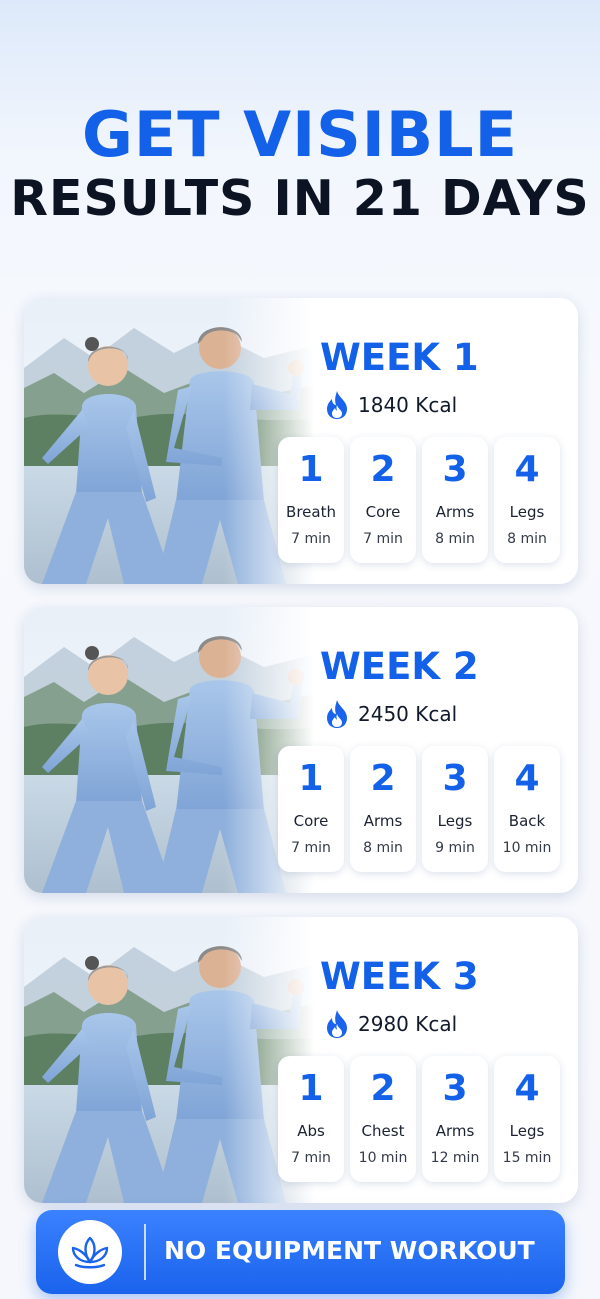  Describe the element at coordinates (399, 976) in the screenshot. I see `week-title: WEEK 3` at that location.